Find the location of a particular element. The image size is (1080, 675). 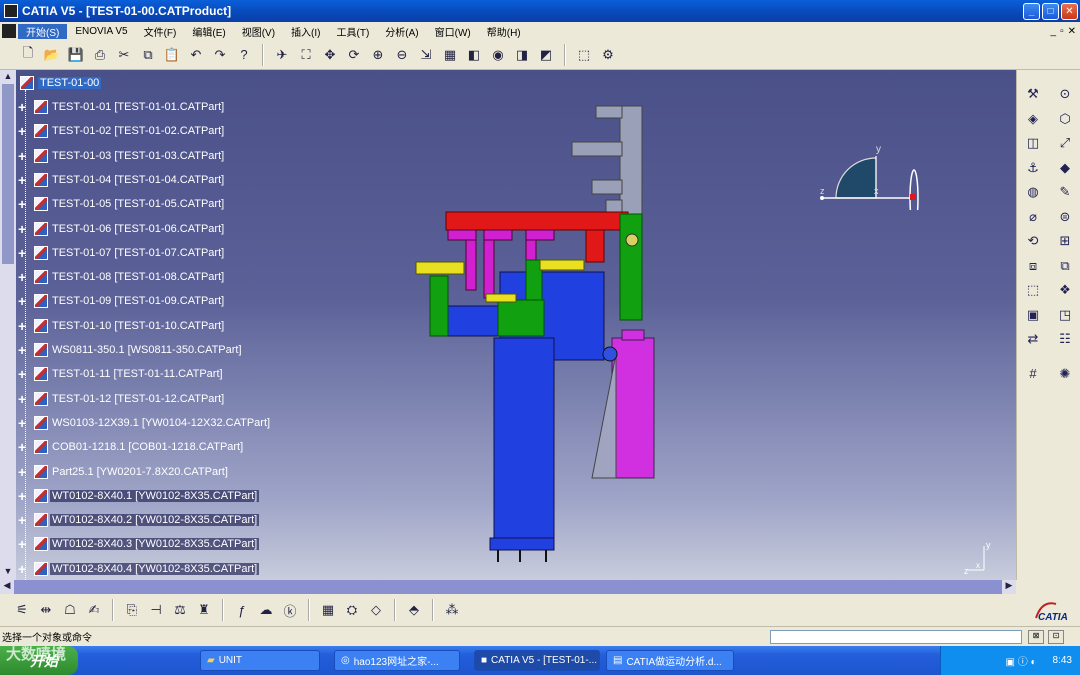

zoom-out-icon: ⊖ is located at coordinates (402, 55).